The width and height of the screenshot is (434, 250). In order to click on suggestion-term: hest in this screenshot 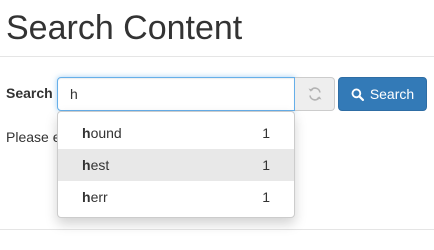, I will do `click(96, 165)`.